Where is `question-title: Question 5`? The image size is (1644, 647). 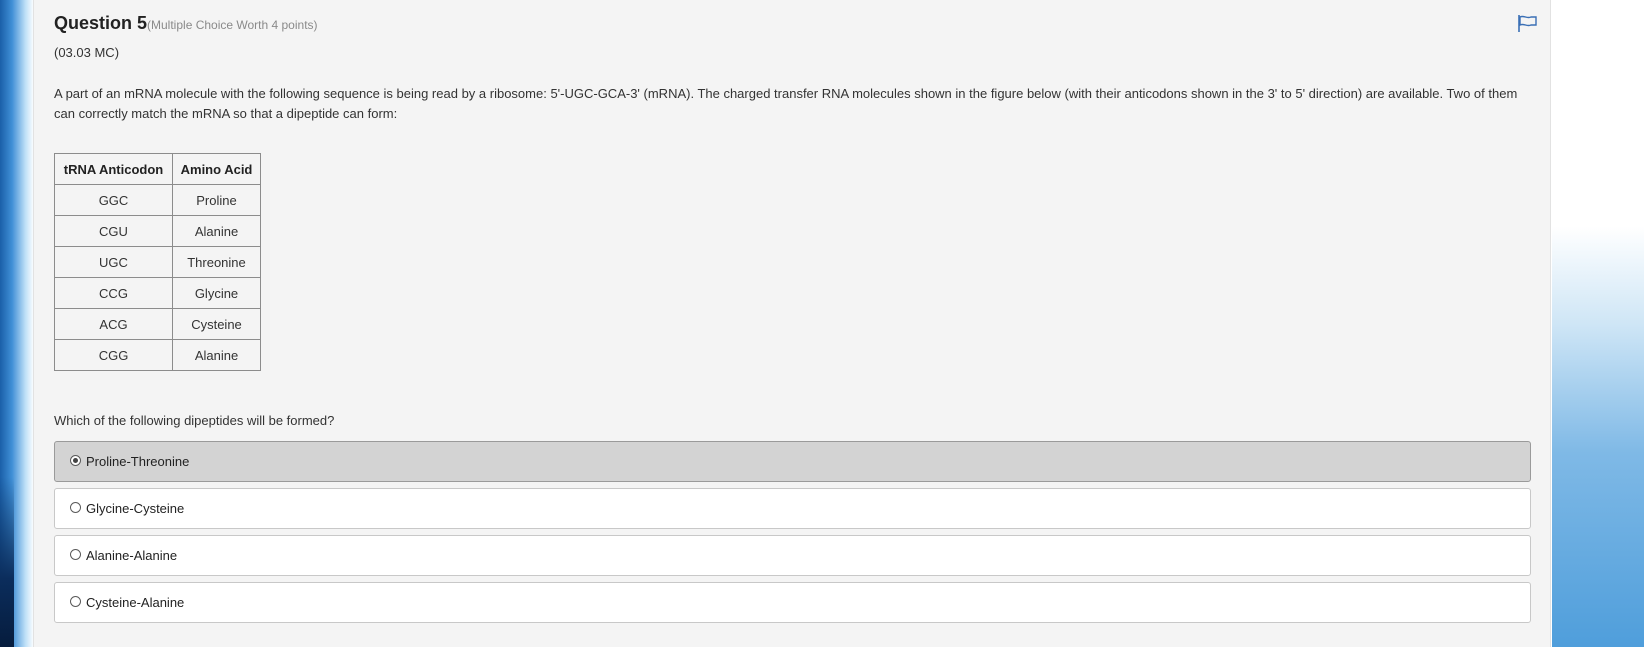
question-title: Question 5 is located at coordinates (101, 23).